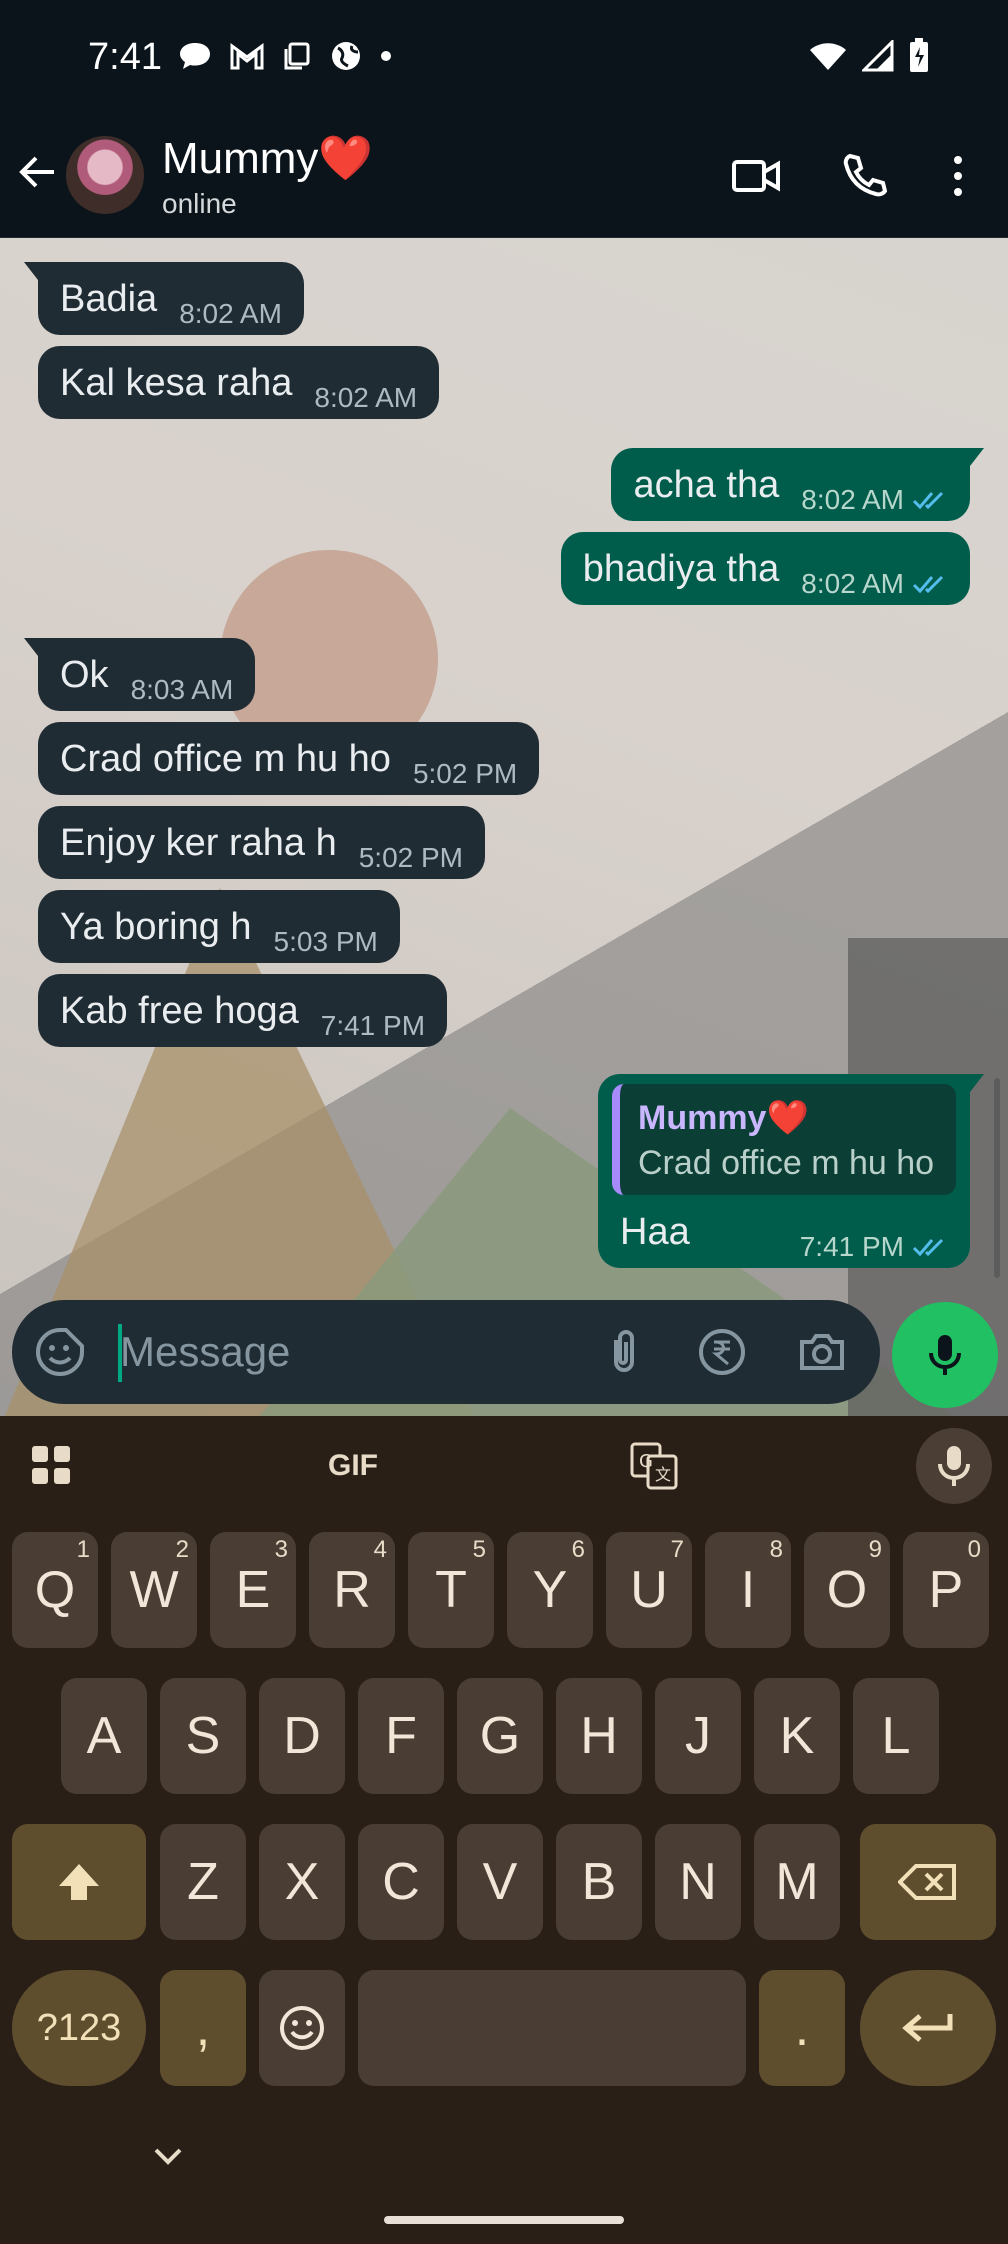  I want to click on message-outgoing-reply: Mummy❤️ Crad office m hu ho Haa 7:41 PM, so click(791, 1171).